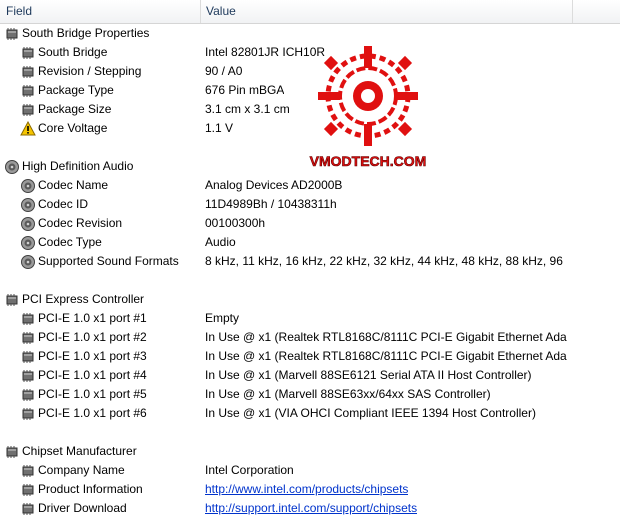 This screenshot has height=523, width=620. I want to click on property-value: 90 / A0, so click(224, 71).